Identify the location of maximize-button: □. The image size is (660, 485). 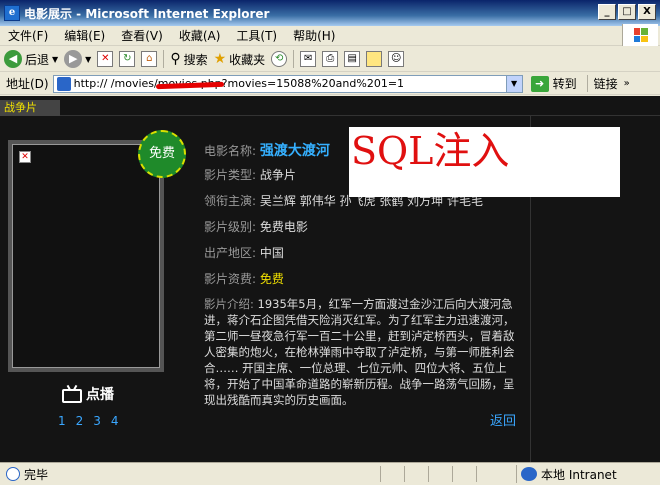
(627, 12).